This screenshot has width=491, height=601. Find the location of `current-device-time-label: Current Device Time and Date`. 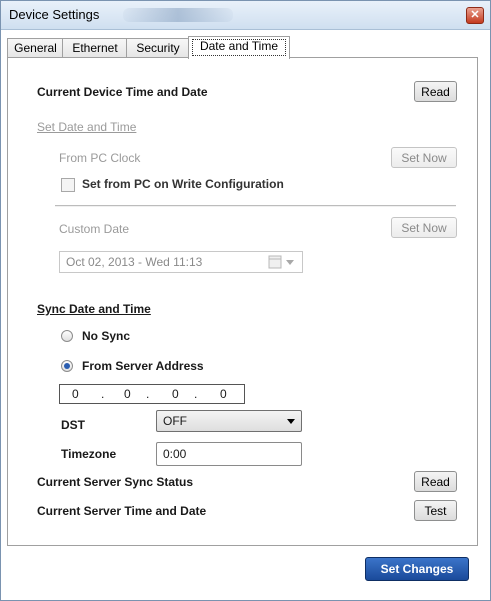

current-device-time-label: Current Device Time and Date is located at coordinates (122, 92).